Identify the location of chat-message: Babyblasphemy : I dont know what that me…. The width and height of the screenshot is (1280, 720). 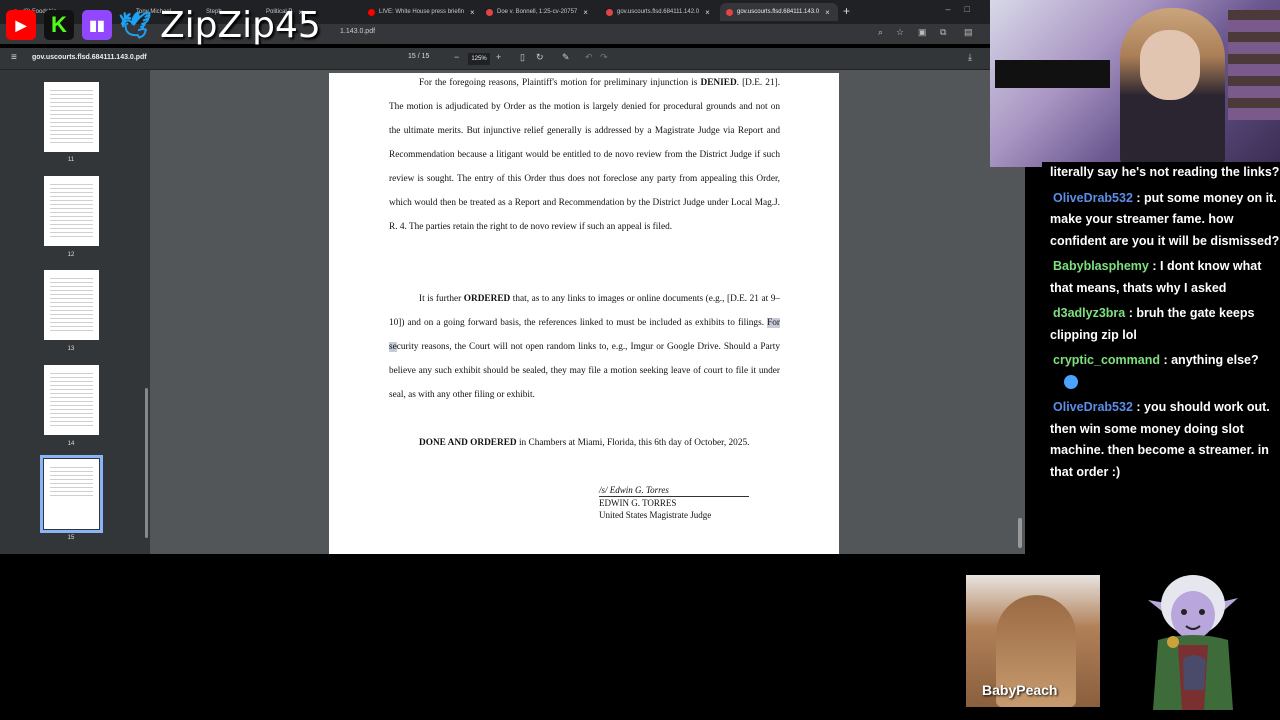
(1165, 277).